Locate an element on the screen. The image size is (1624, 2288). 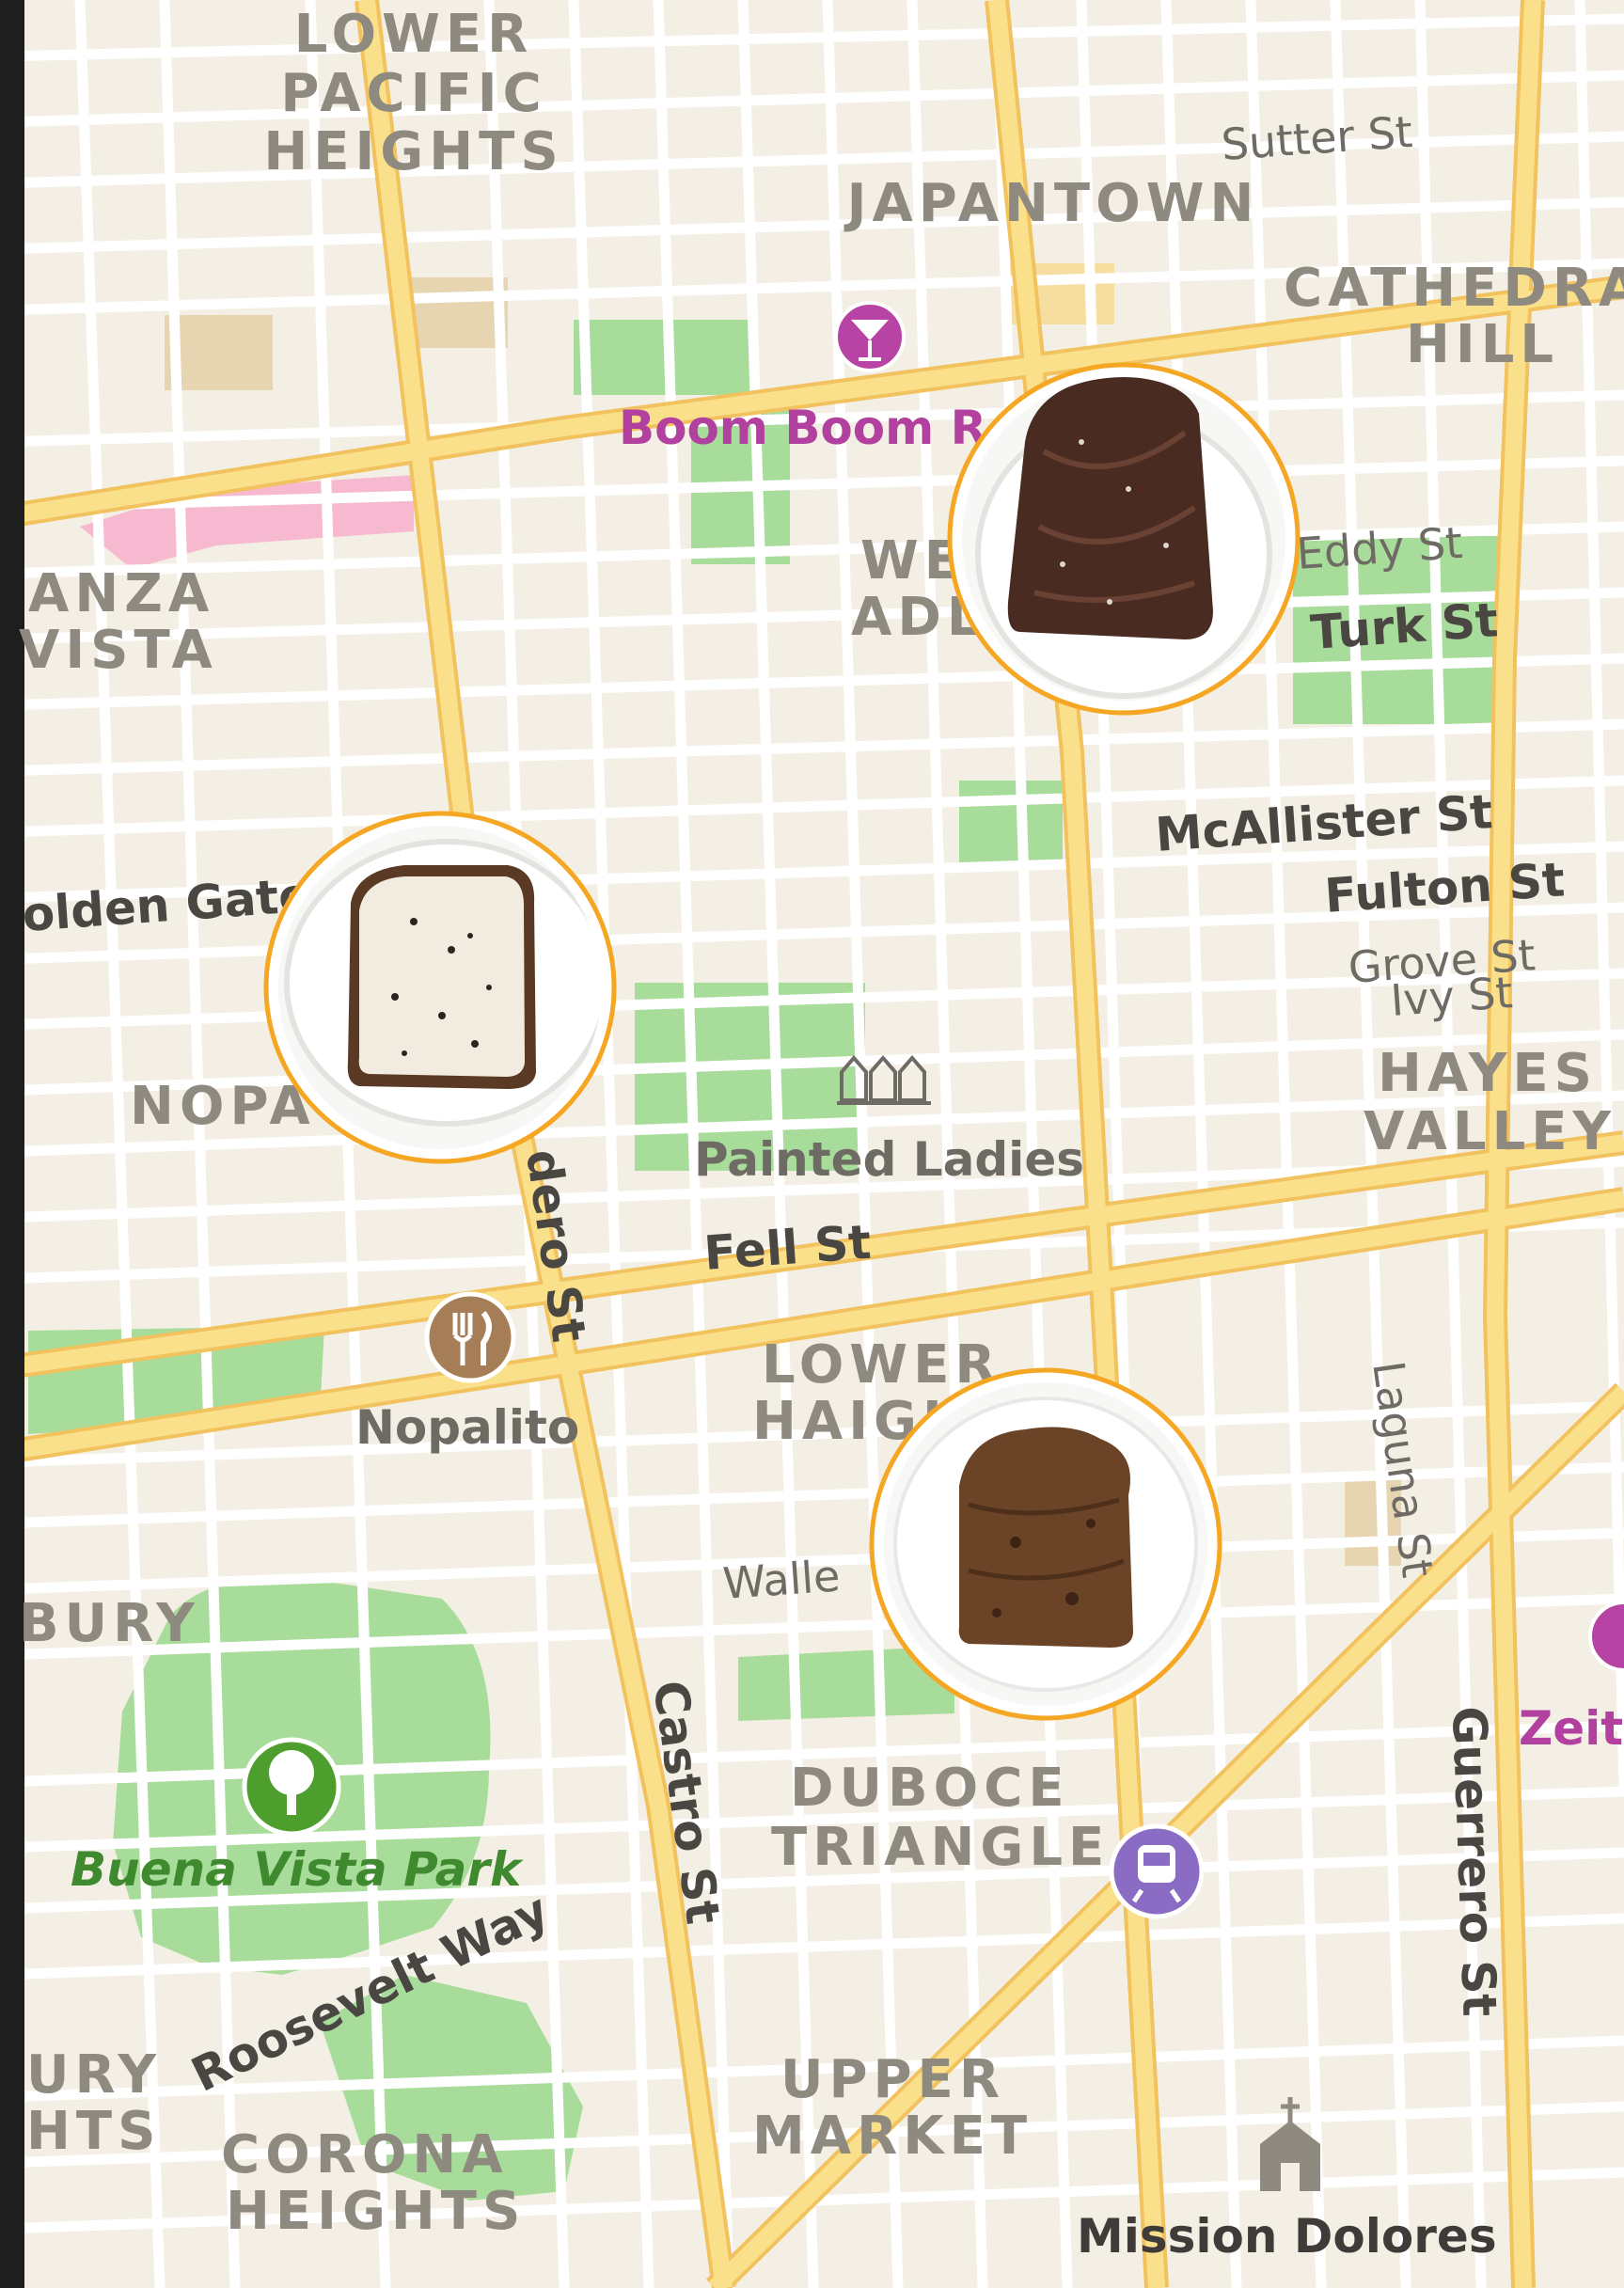
park-block is located at coordinates (1011, 823).